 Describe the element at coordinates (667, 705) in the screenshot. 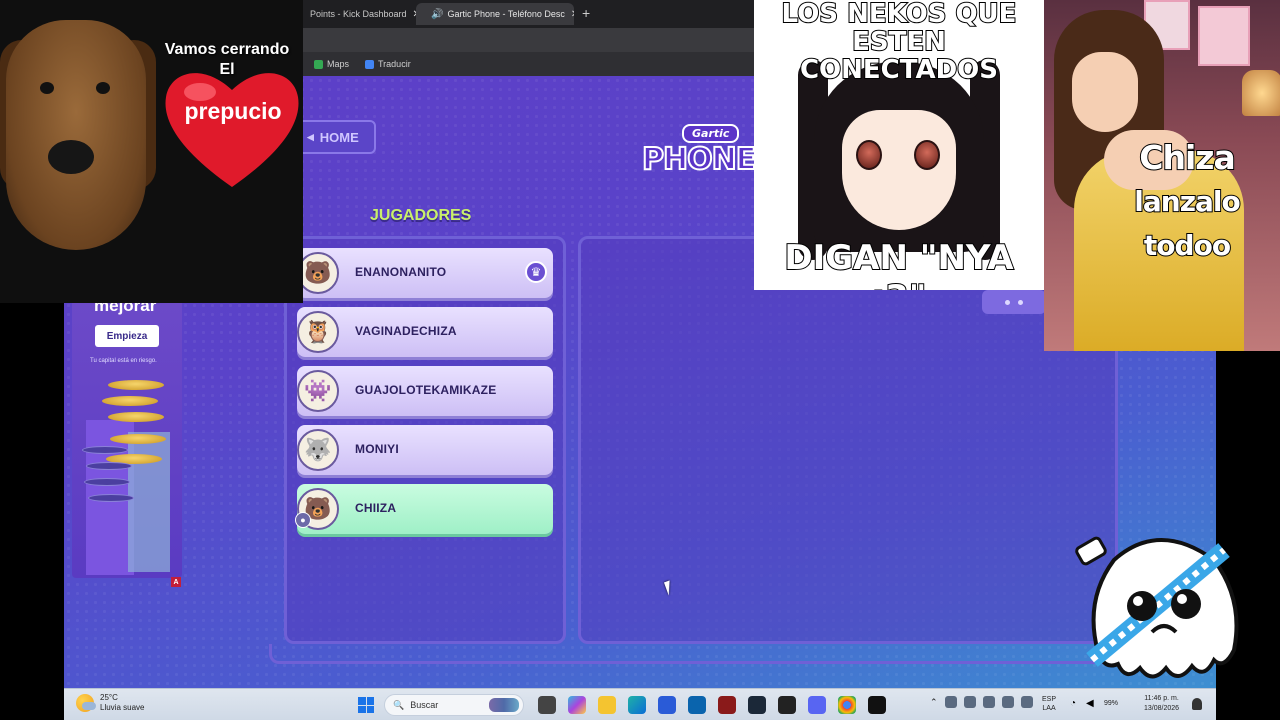

I see `store-icon` at that location.